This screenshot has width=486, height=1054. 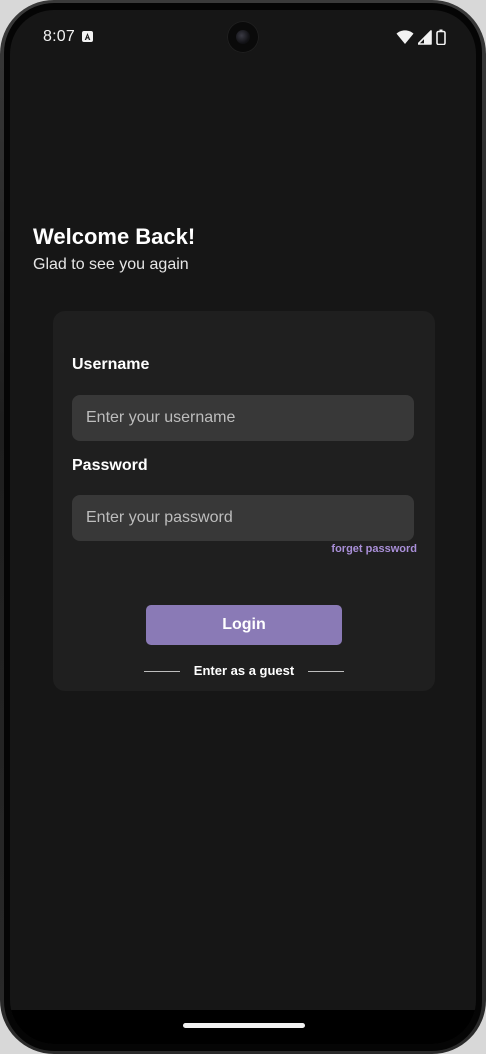 I want to click on welcome-subtitle: Glad to see you again, so click(x=111, y=264).